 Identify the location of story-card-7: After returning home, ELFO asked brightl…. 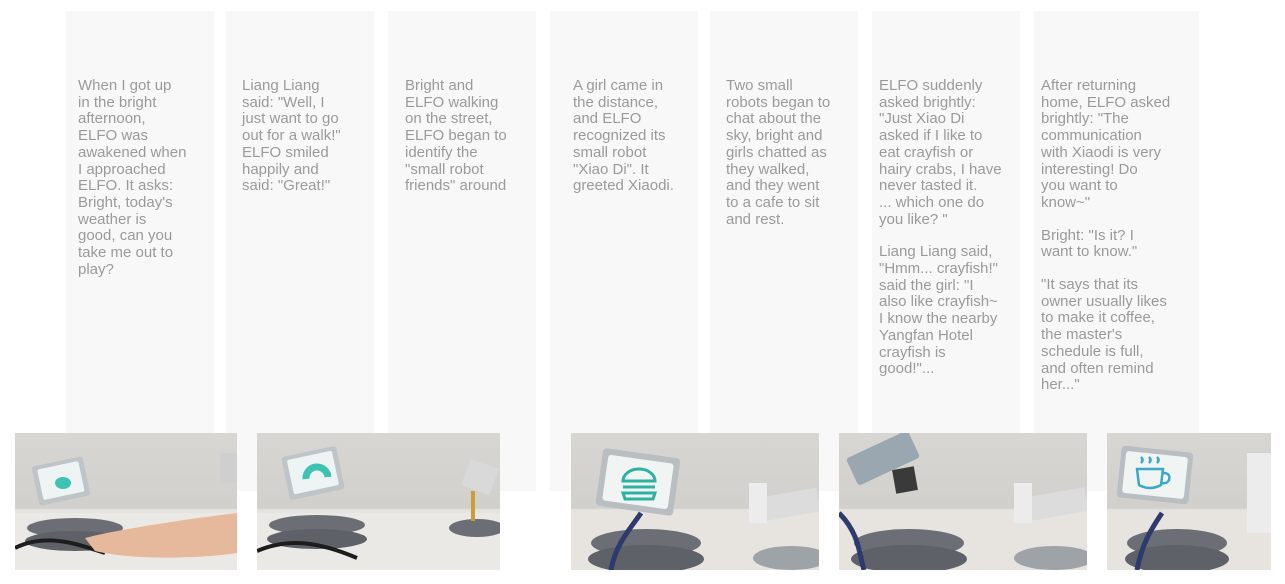
(1116, 251).